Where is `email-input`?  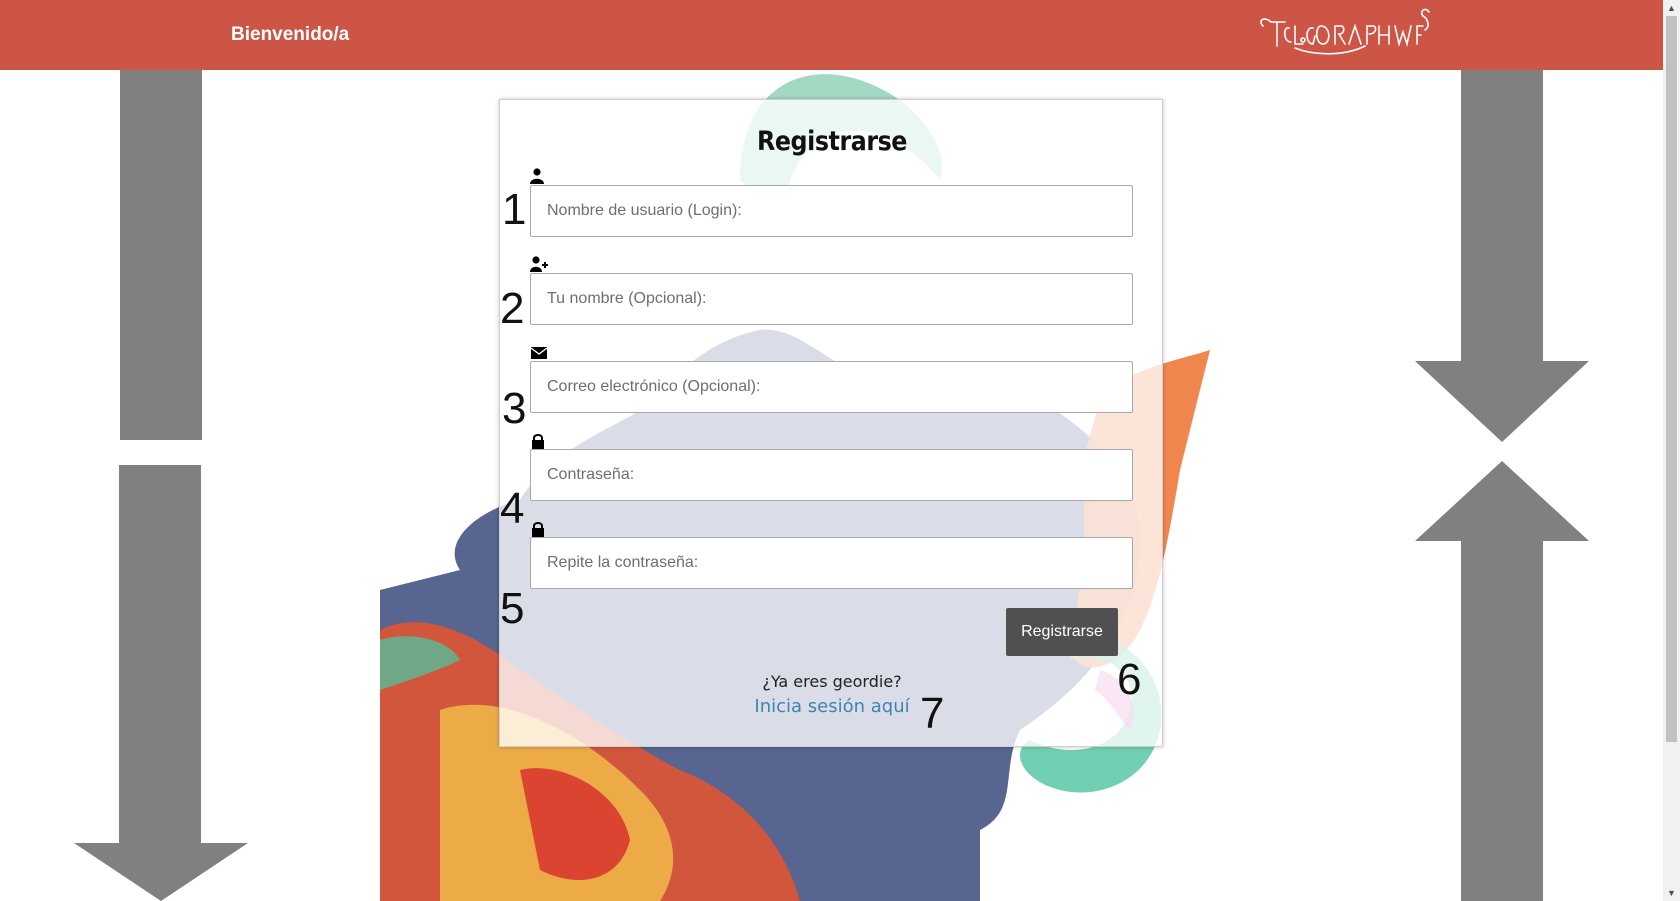
email-input is located at coordinates (831, 387).